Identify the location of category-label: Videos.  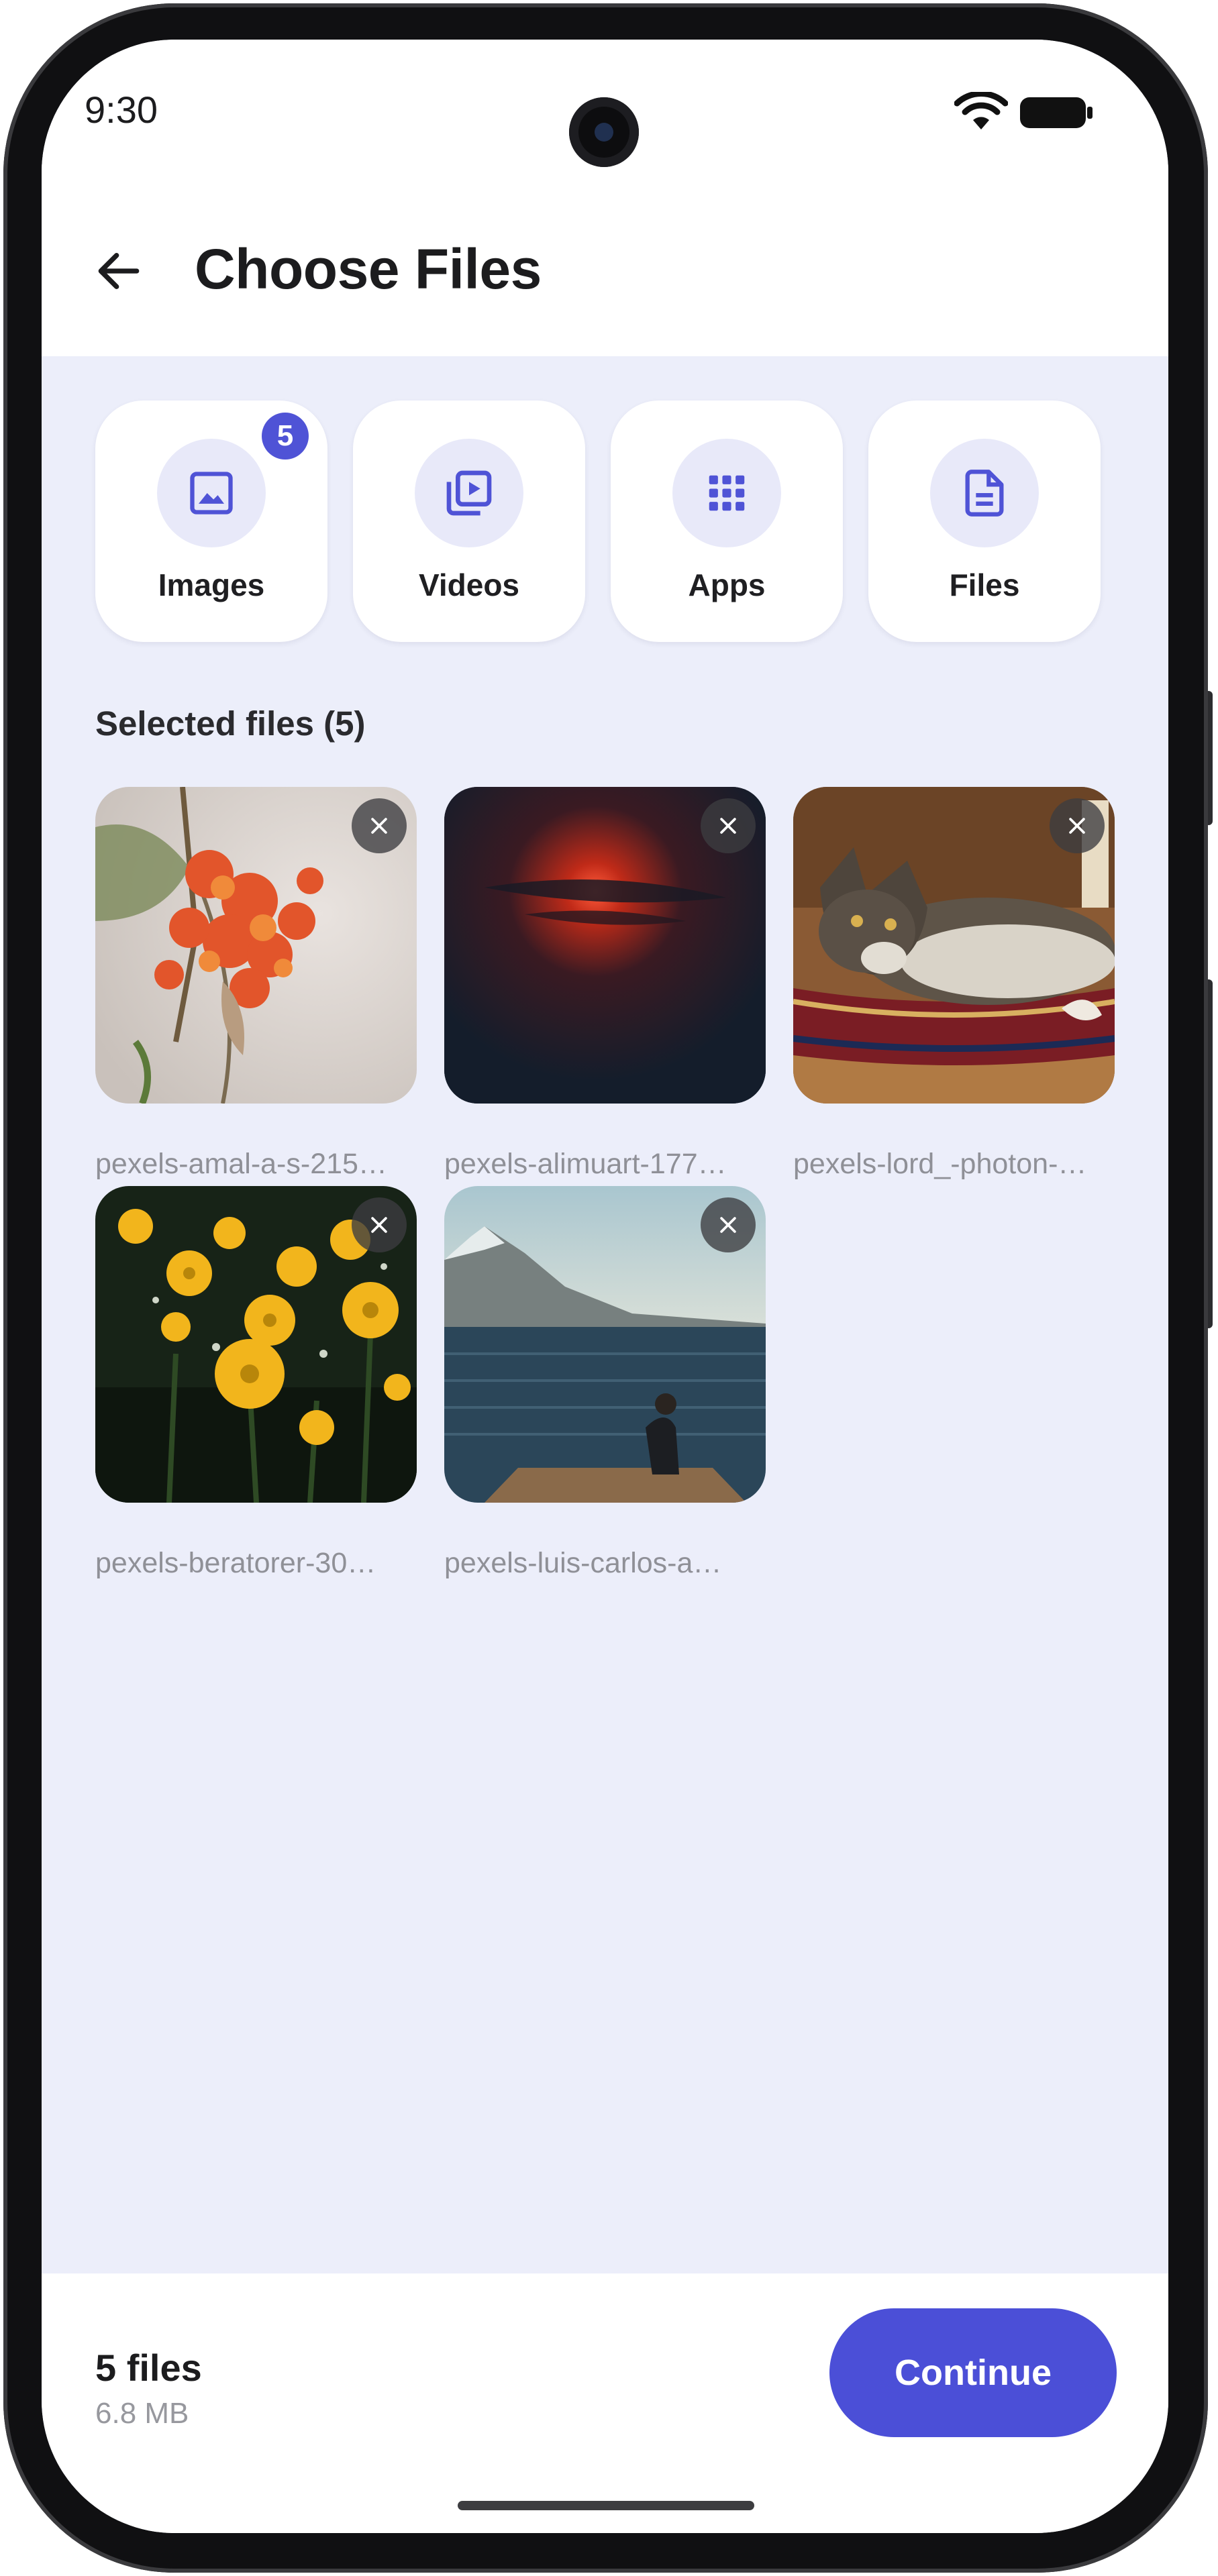
(469, 585).